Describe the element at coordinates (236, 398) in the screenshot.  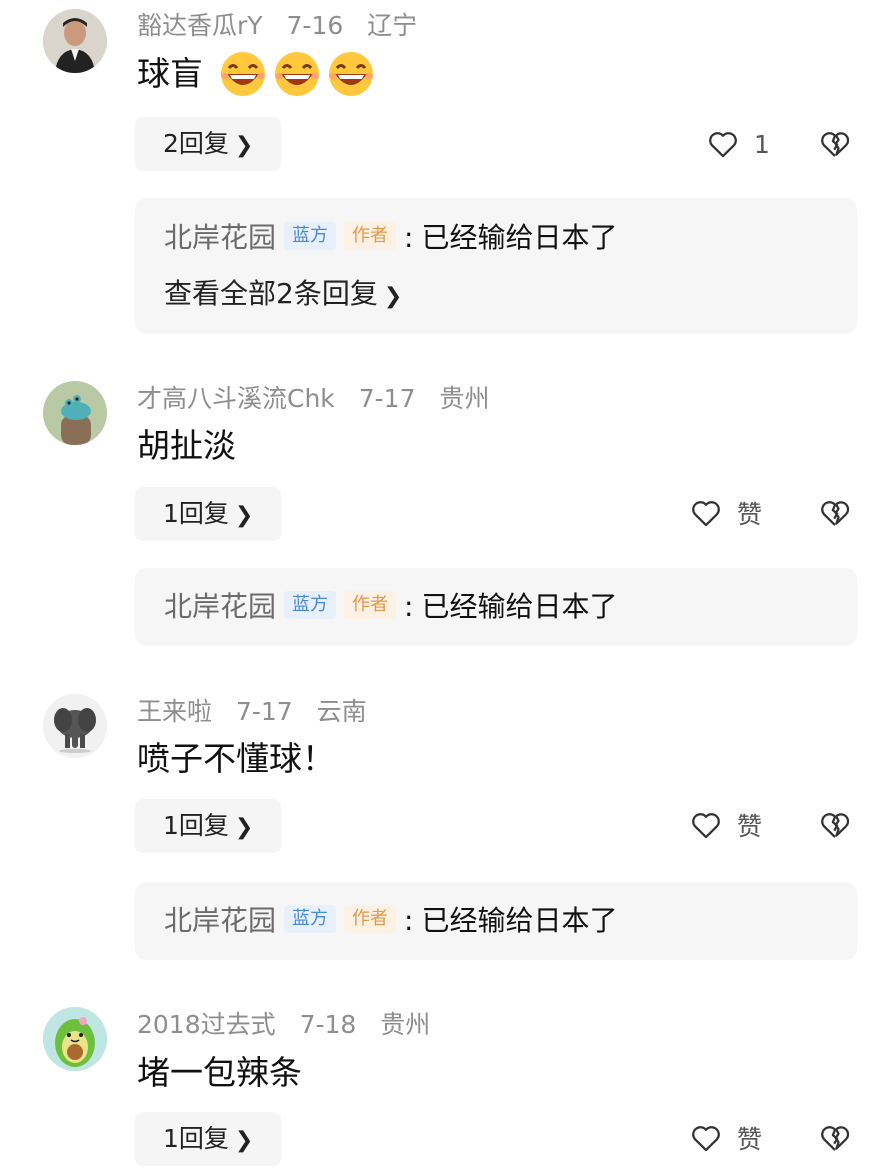
I see `username: 才高八斗溪流Chk` at that location.